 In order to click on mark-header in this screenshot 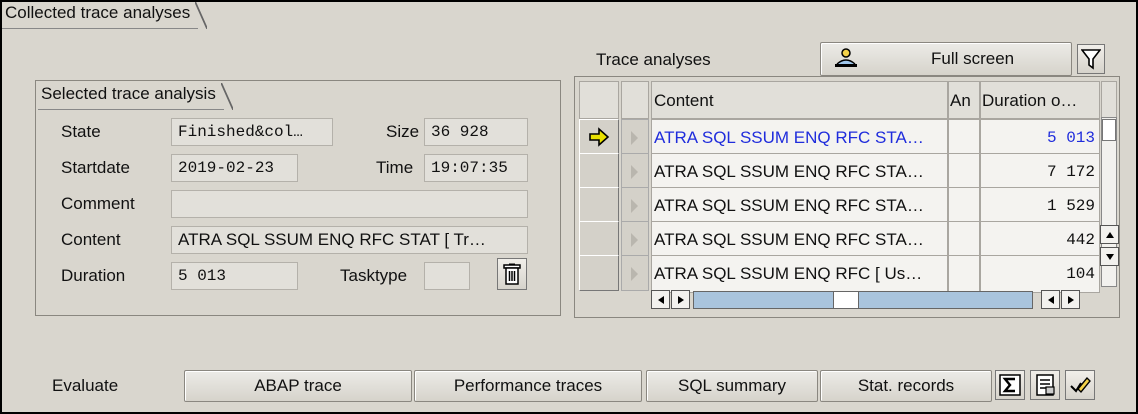, I will do `click(635, 100)`.